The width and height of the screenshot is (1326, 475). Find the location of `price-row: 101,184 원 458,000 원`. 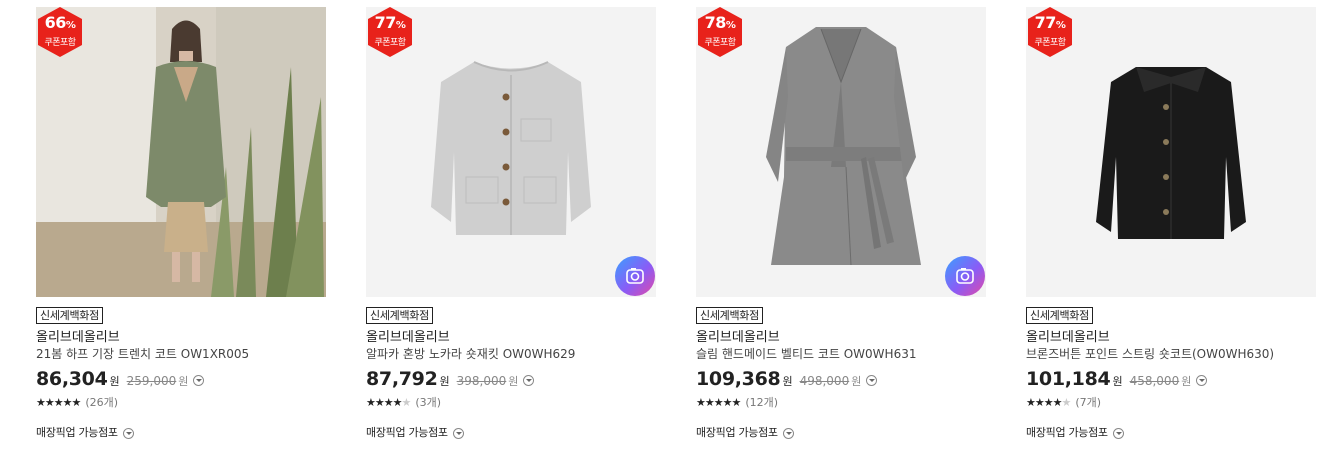

price-row: 101,184 원 458,000 원 is located at coordinates (1171, 380).